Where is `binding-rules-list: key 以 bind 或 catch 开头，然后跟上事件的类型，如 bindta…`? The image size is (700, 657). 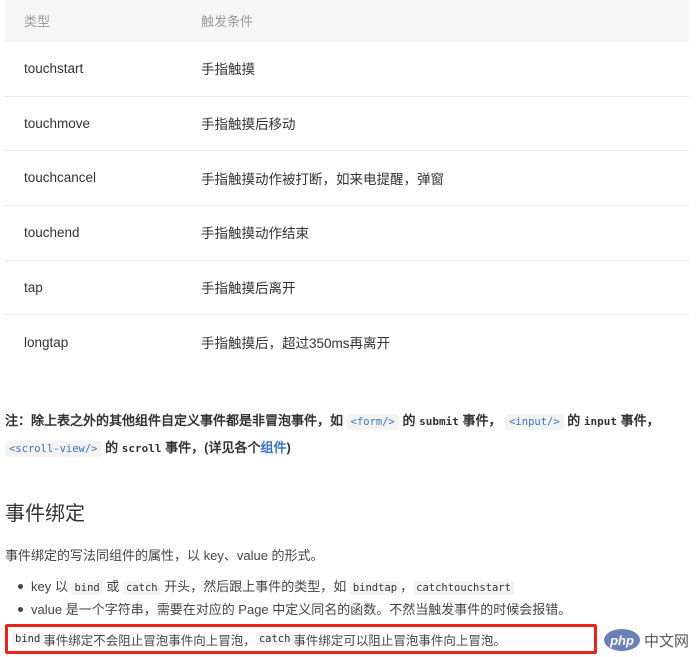
binding-rules-list: key 以 bind 或 catch 开头，然后跟上事件的类型，如 bindta… is located at coordinates (348, 598).